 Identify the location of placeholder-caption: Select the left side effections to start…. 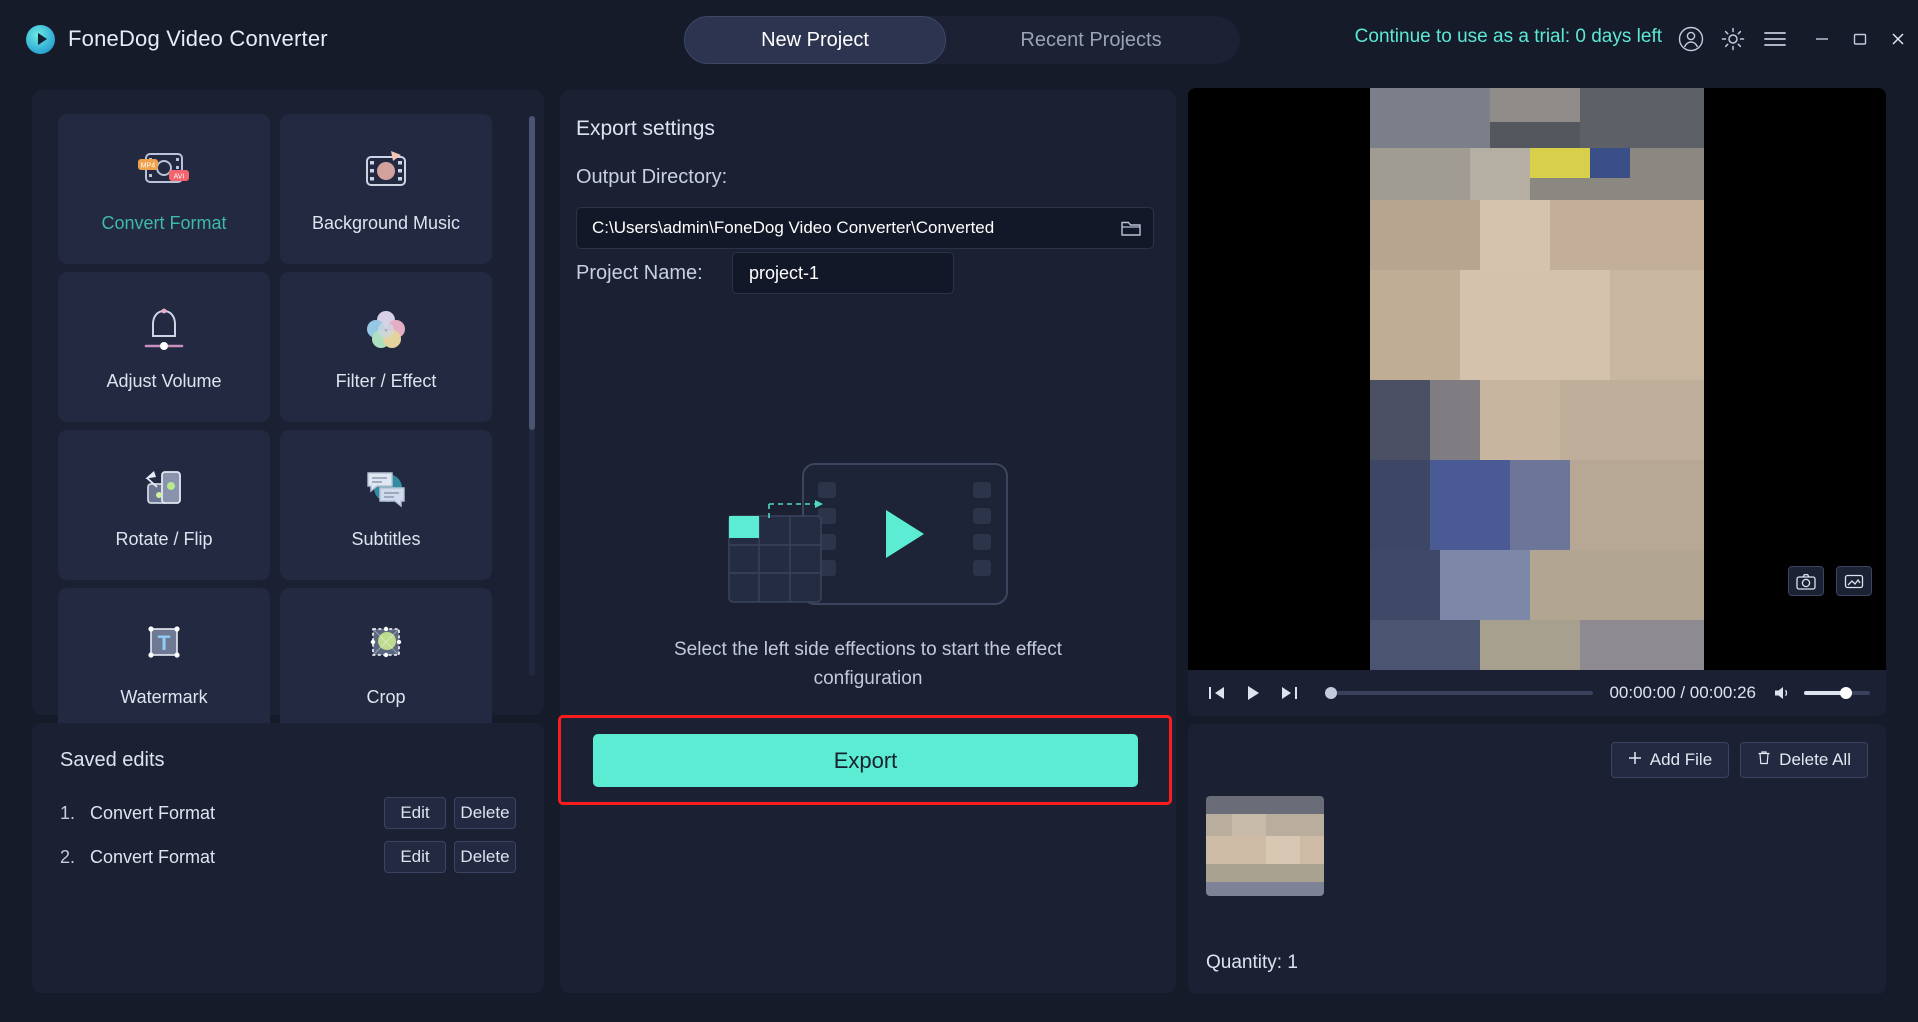
(868, 664).